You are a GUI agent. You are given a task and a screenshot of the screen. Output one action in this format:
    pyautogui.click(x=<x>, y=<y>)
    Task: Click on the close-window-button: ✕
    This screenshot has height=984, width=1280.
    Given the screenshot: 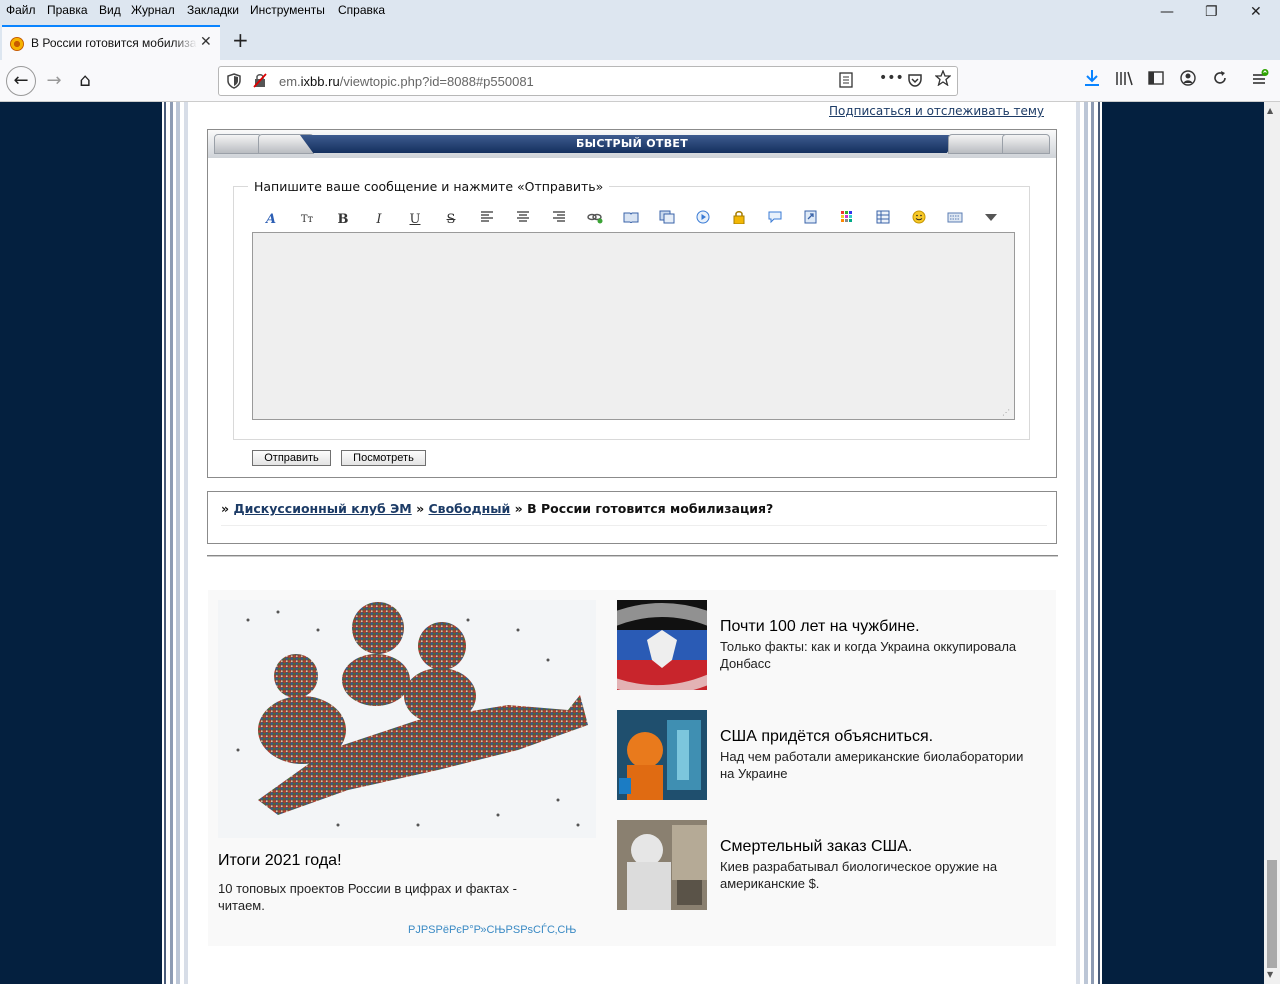 What is the action you would take?
    pyautogui.click(x=1256, y=12)
    